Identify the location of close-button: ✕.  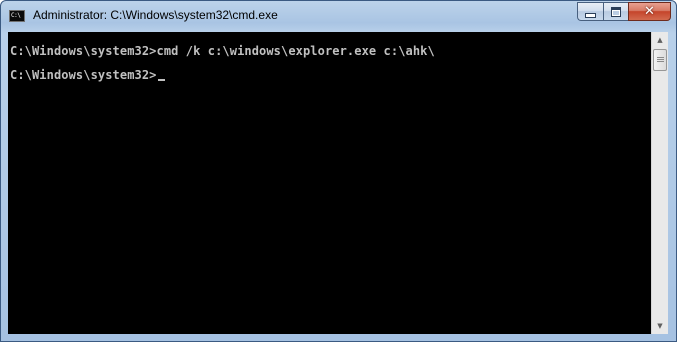
(649, 11).